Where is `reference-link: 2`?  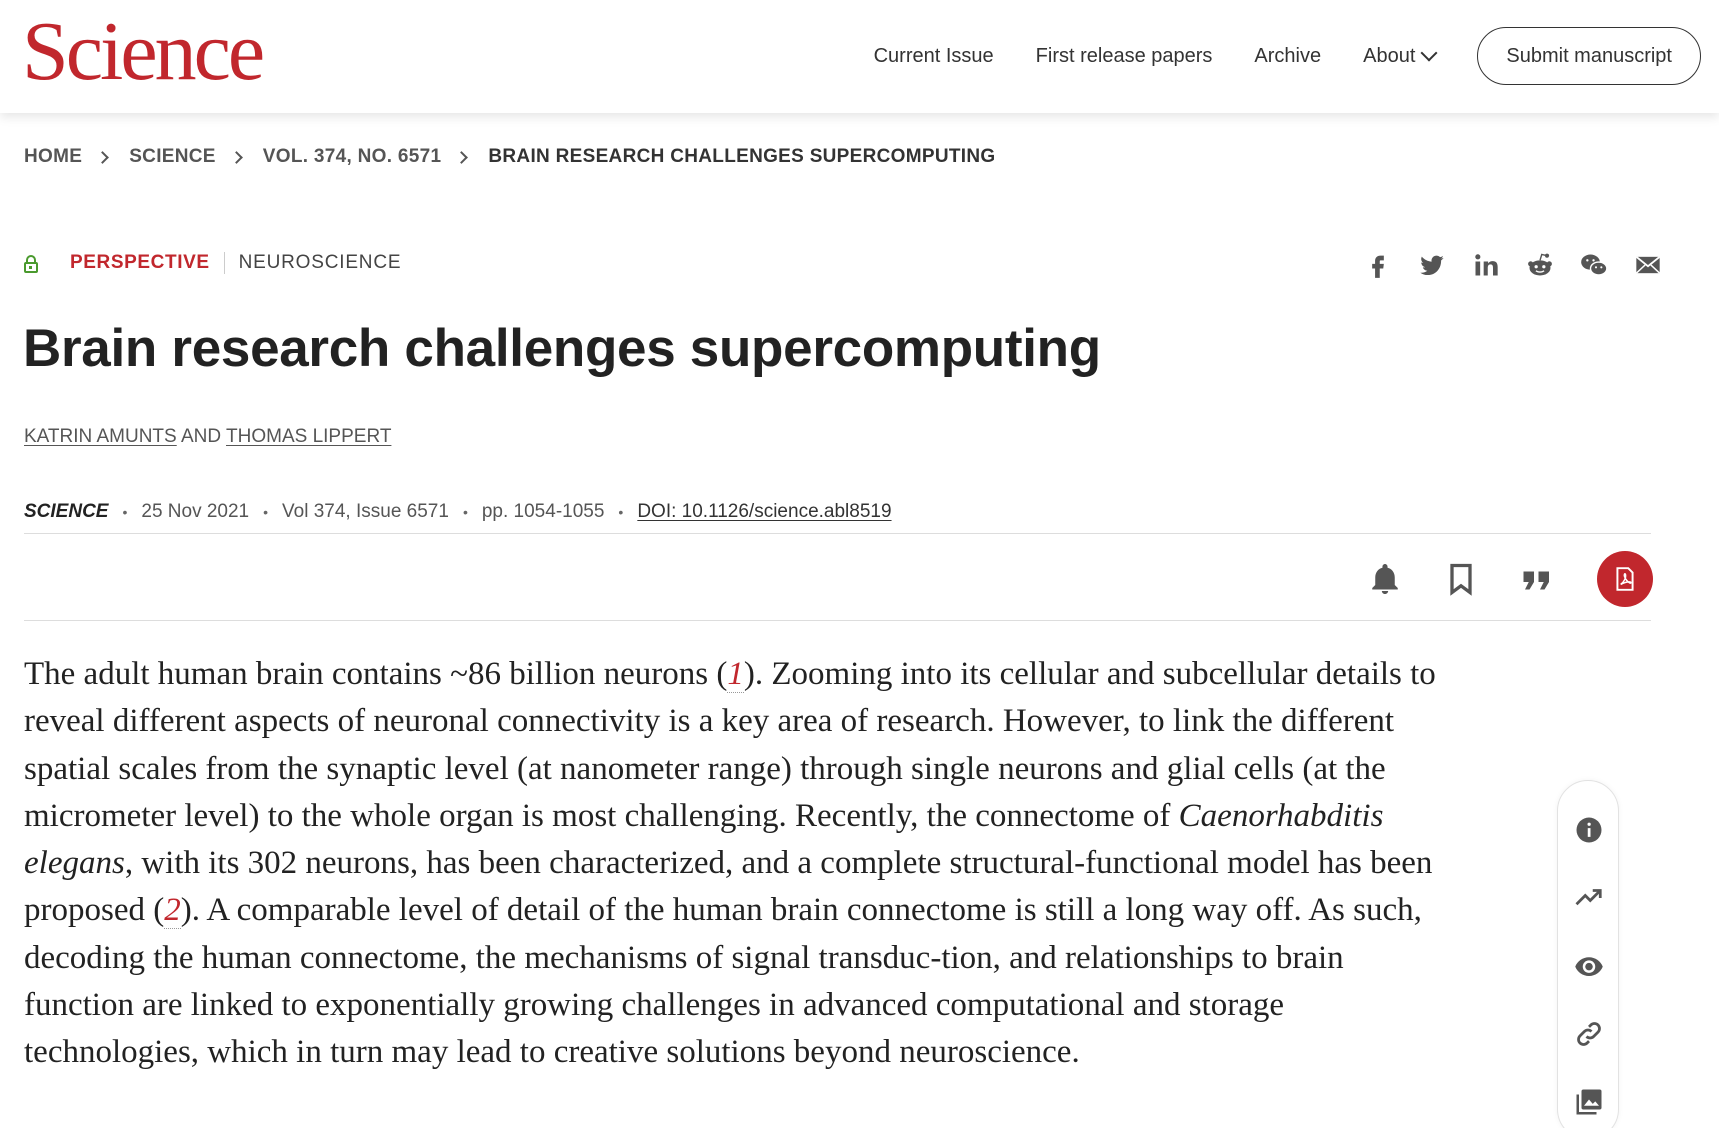 reference-link: 2 is located at coordinates (172, 911).